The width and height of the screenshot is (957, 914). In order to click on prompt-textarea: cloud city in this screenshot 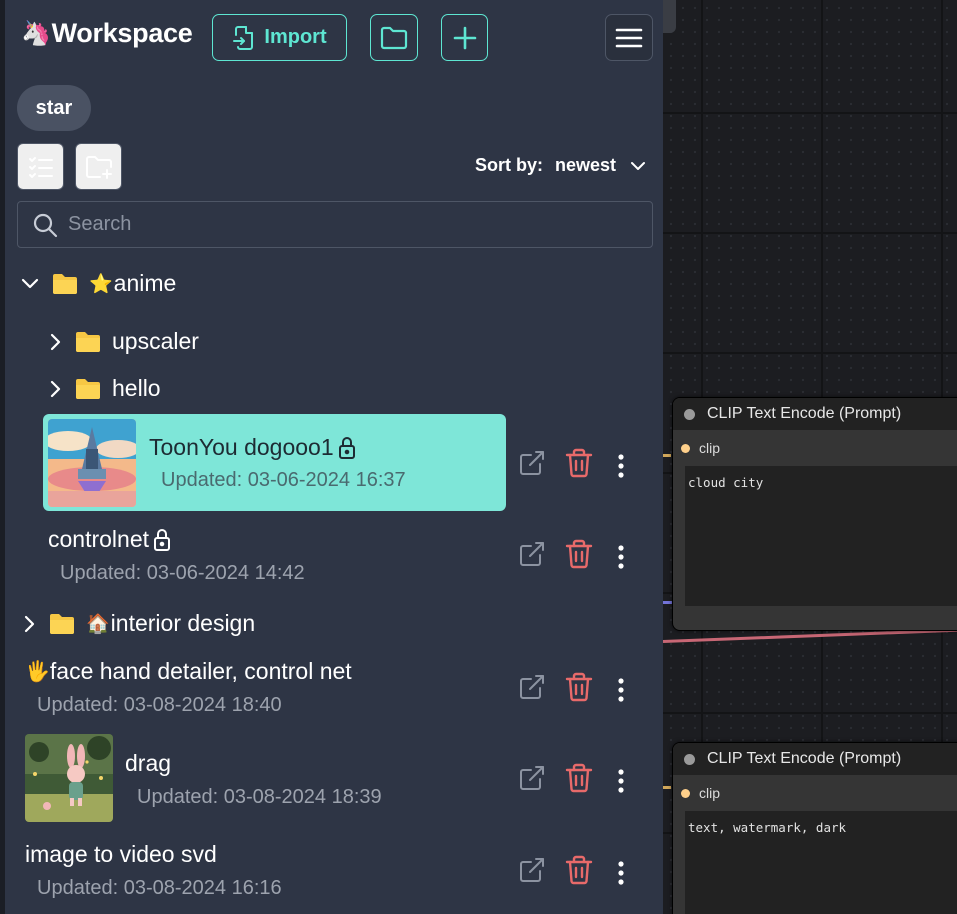, I will do `click(821, 536)`.